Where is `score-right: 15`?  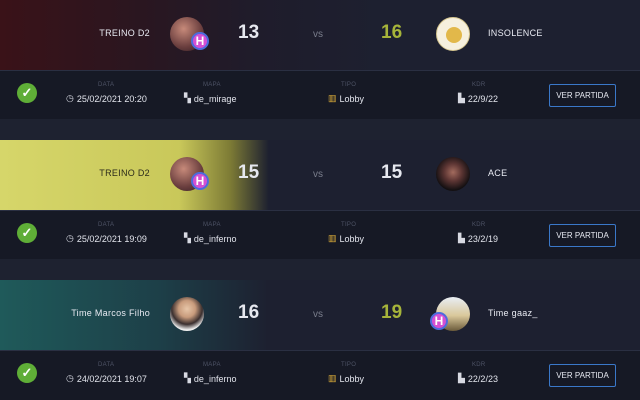 score-right: 15 is located at coordinates (392, 172).